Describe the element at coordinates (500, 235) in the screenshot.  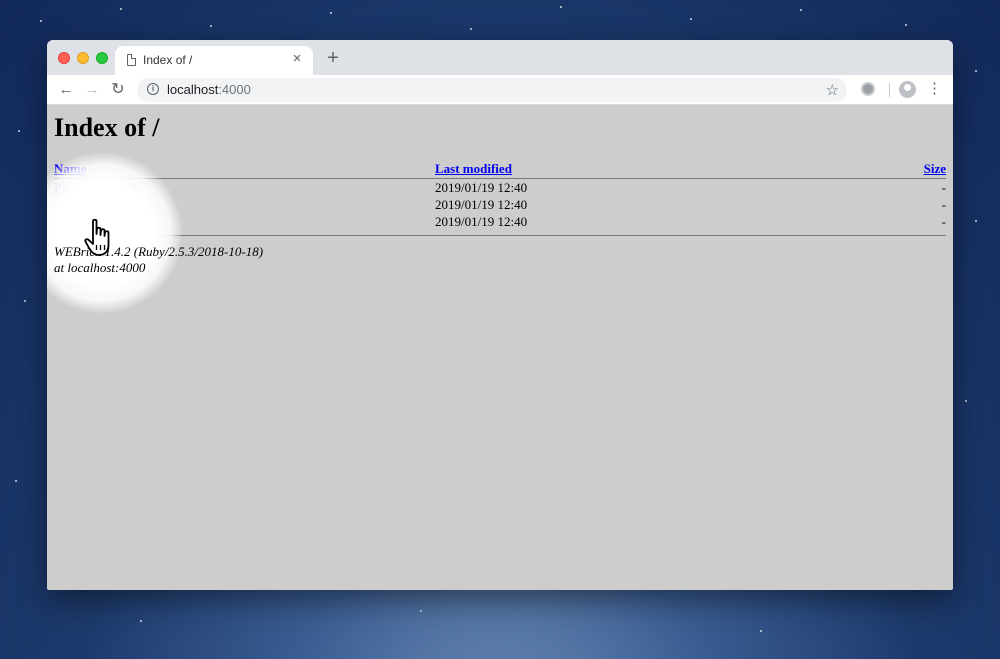
I see `footer-divider` at that location.